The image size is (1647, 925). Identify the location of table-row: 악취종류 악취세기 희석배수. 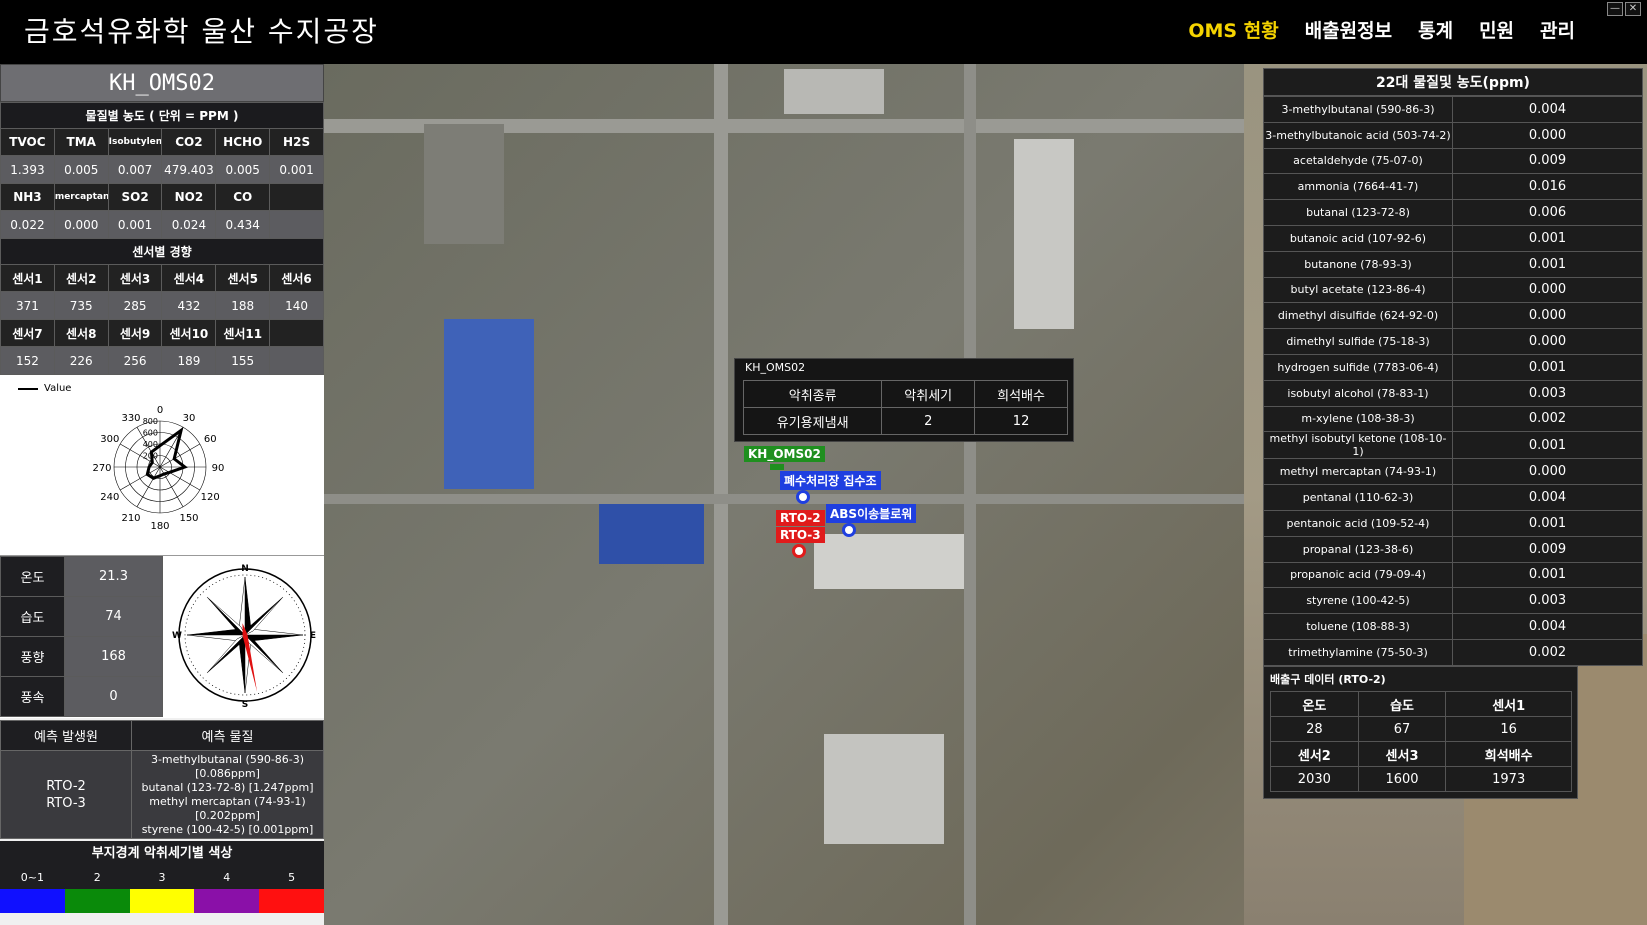
(905, 394).